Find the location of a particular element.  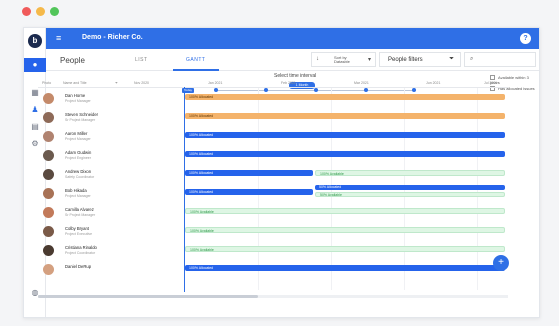

app-title: Demo - Richer Co. is located at coordinates (112, 37).